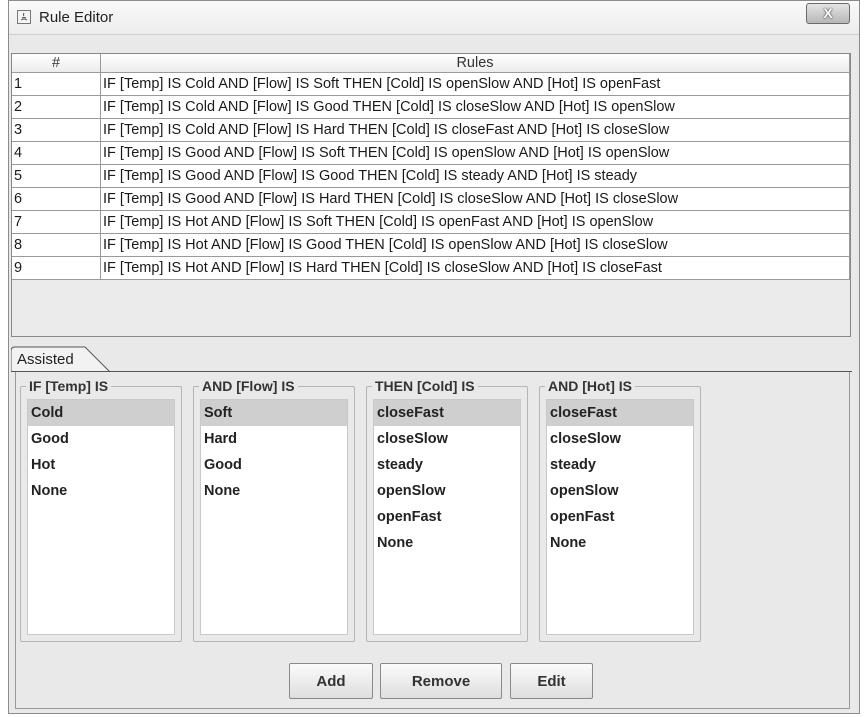 Image resolution: width=865 pixels, height=717 pixels. What do you see at coordinates (274, 517) in the screenshot?
I see `flow-list: Soft Hard Good None` at bounding box center [274, 517].